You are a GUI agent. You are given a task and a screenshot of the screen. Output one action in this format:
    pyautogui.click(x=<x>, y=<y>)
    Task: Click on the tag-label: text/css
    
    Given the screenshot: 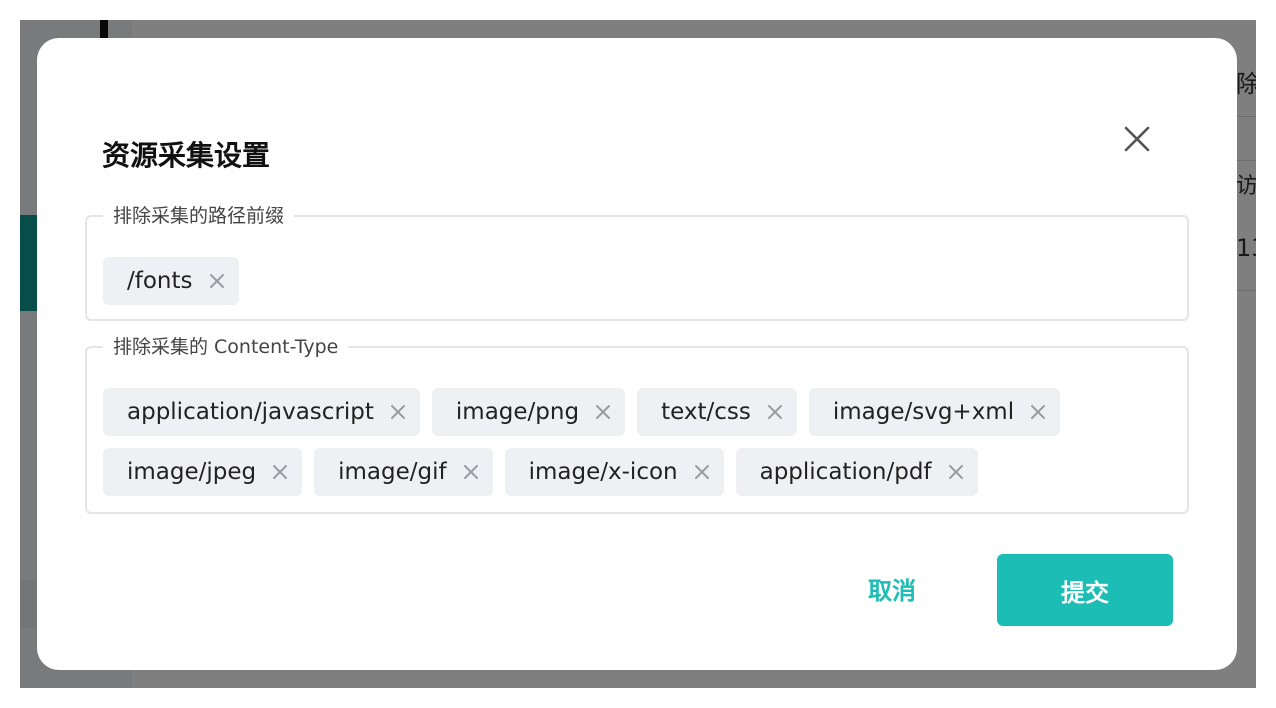 What is the action you would take?
    pyautogui.click(x=706, y=412)
    